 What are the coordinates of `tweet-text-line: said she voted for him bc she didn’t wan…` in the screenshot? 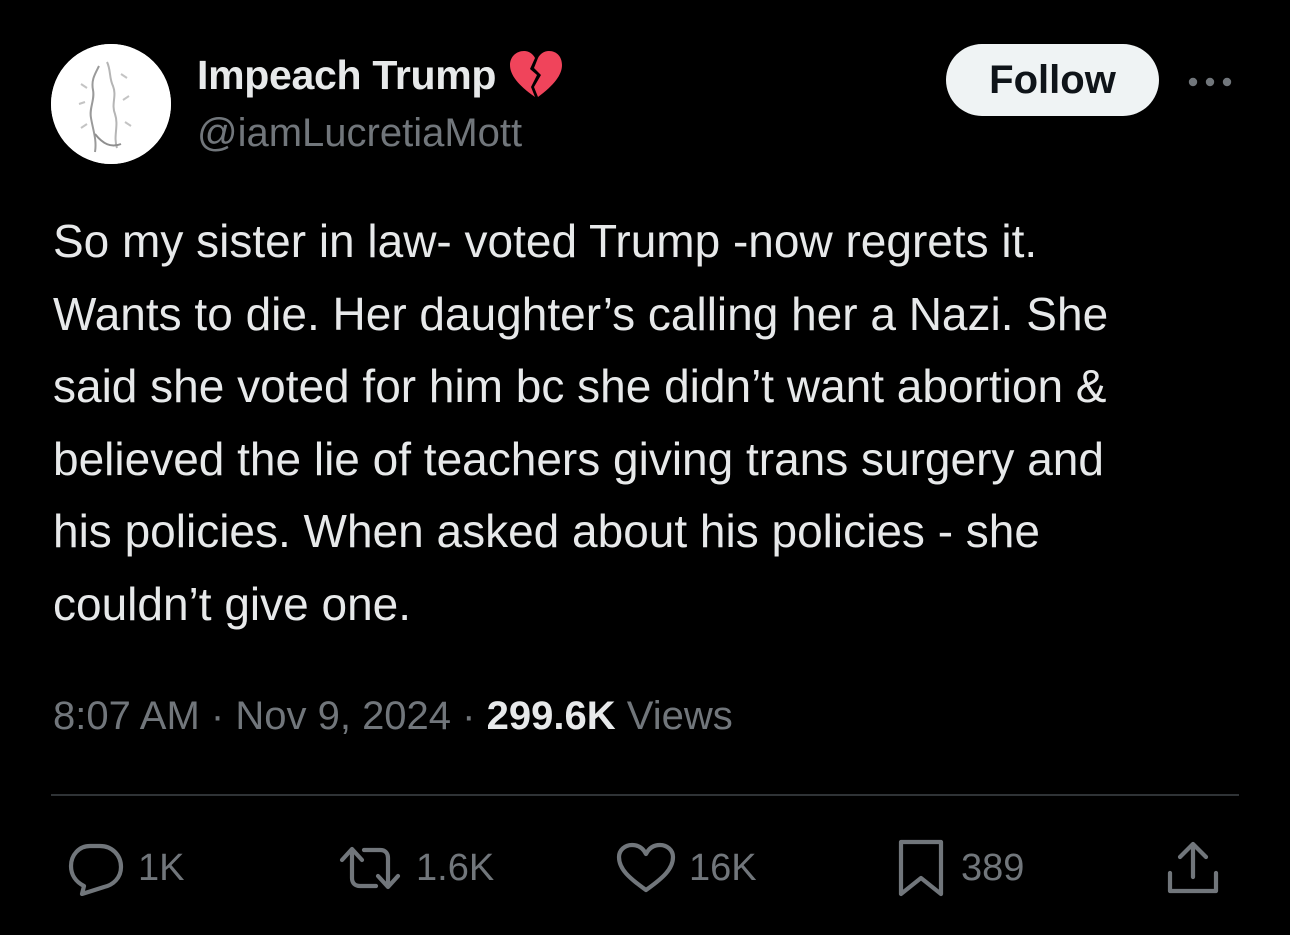 It's located at (580, 386).